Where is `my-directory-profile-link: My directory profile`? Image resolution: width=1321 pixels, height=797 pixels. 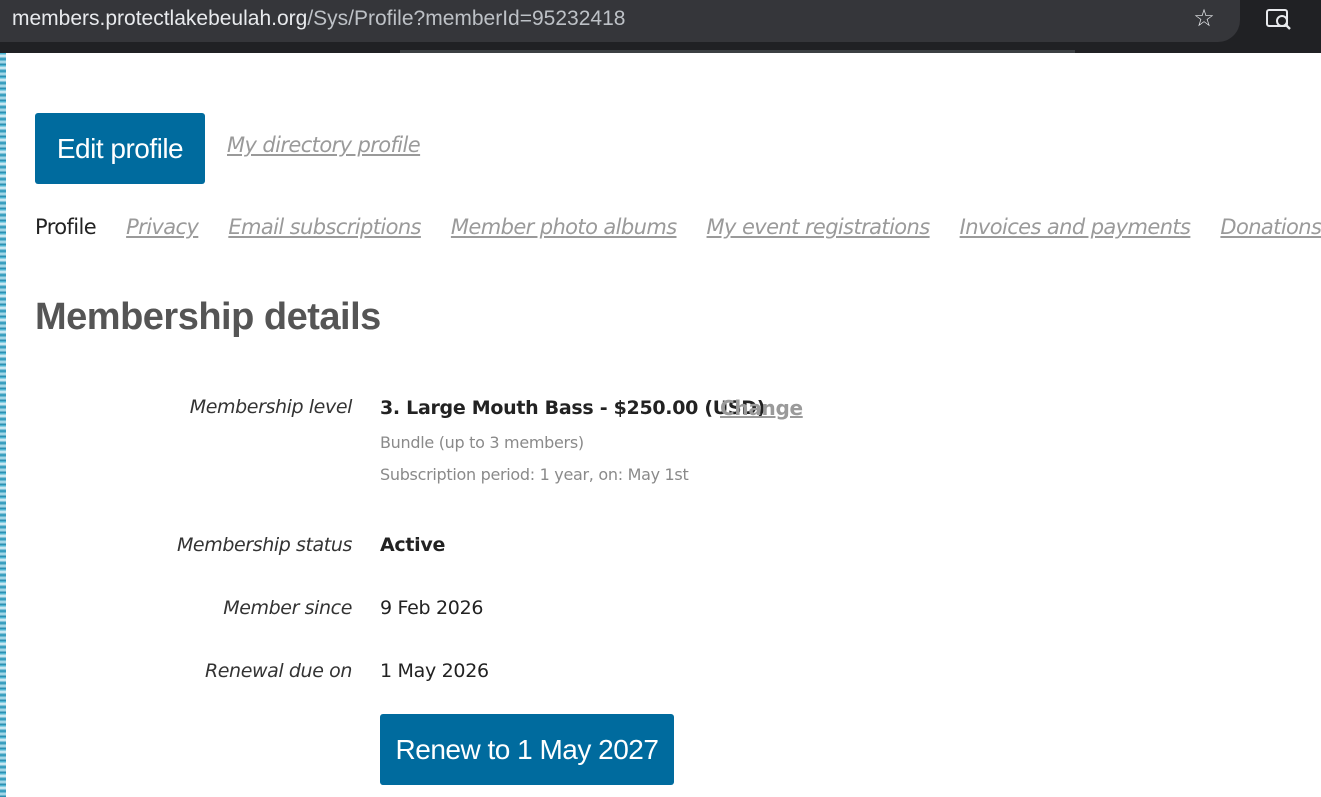 my-directory-profile-link: My directory profile is located at coordinates (324, 145).